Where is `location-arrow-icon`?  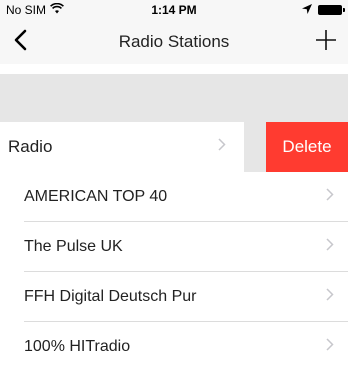
location-arrow-icon is located at coordinates (307, 10).